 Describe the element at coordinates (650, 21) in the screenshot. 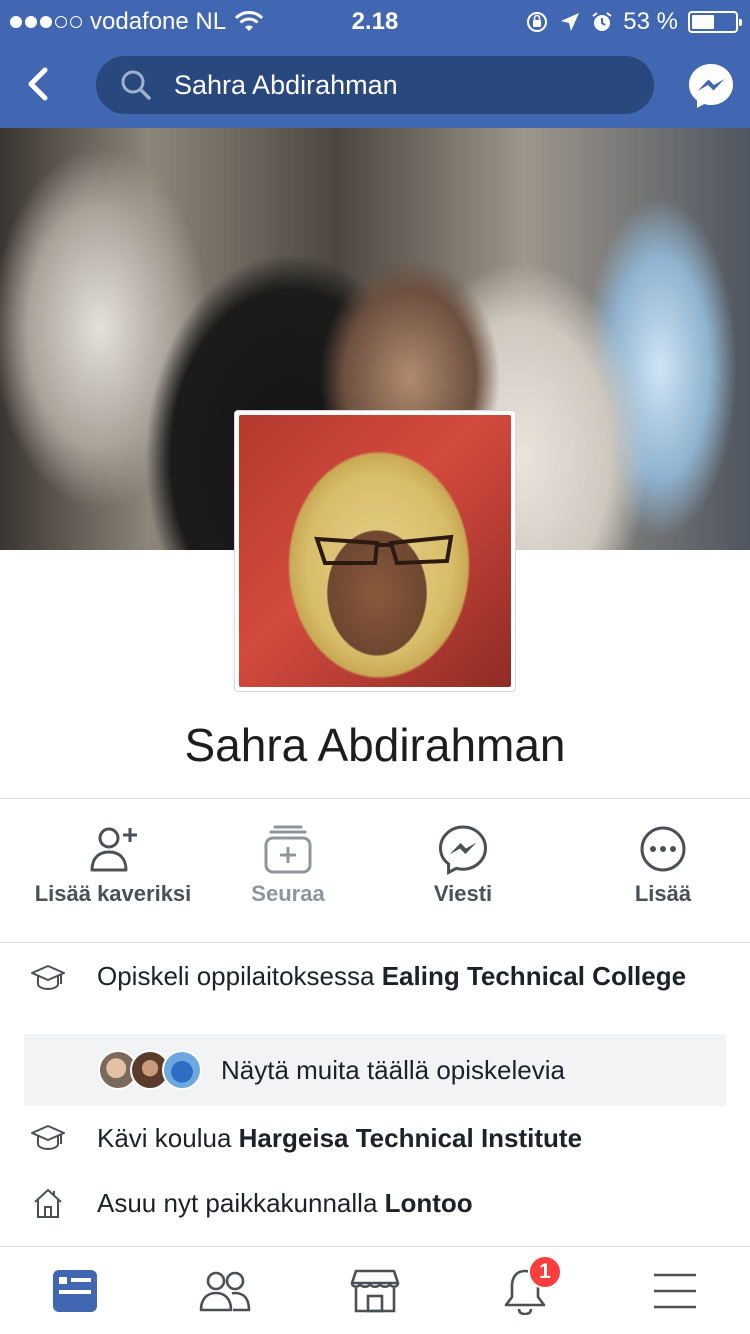

I see `battery-percent: 53 %` at that location.